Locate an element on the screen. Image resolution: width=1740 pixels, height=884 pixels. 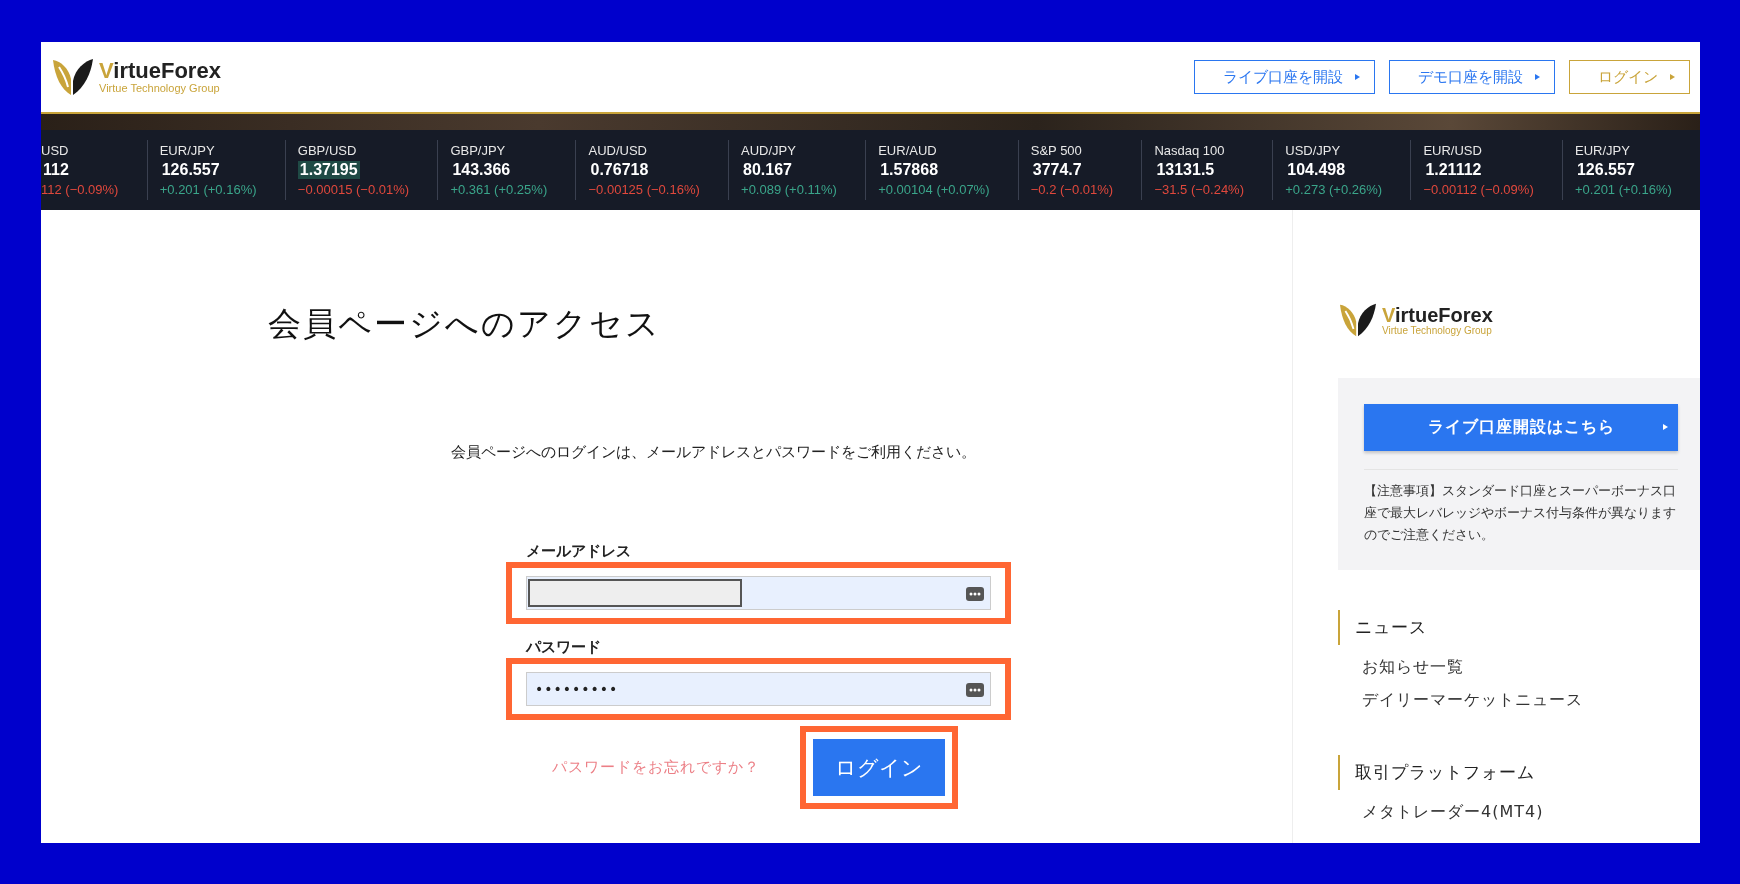
header-button: ライブ口座を開設 is located at coordinates (1284, 77).